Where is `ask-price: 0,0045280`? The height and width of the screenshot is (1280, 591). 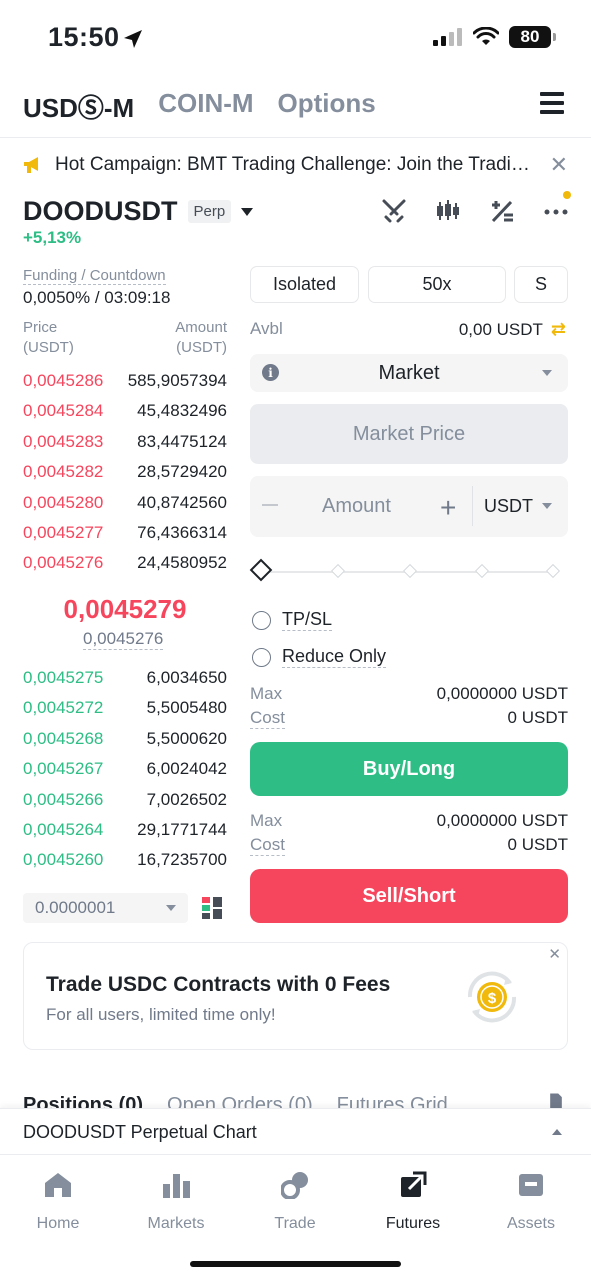 ask-price: 0,0045280 is located at coordinates (63, 502).